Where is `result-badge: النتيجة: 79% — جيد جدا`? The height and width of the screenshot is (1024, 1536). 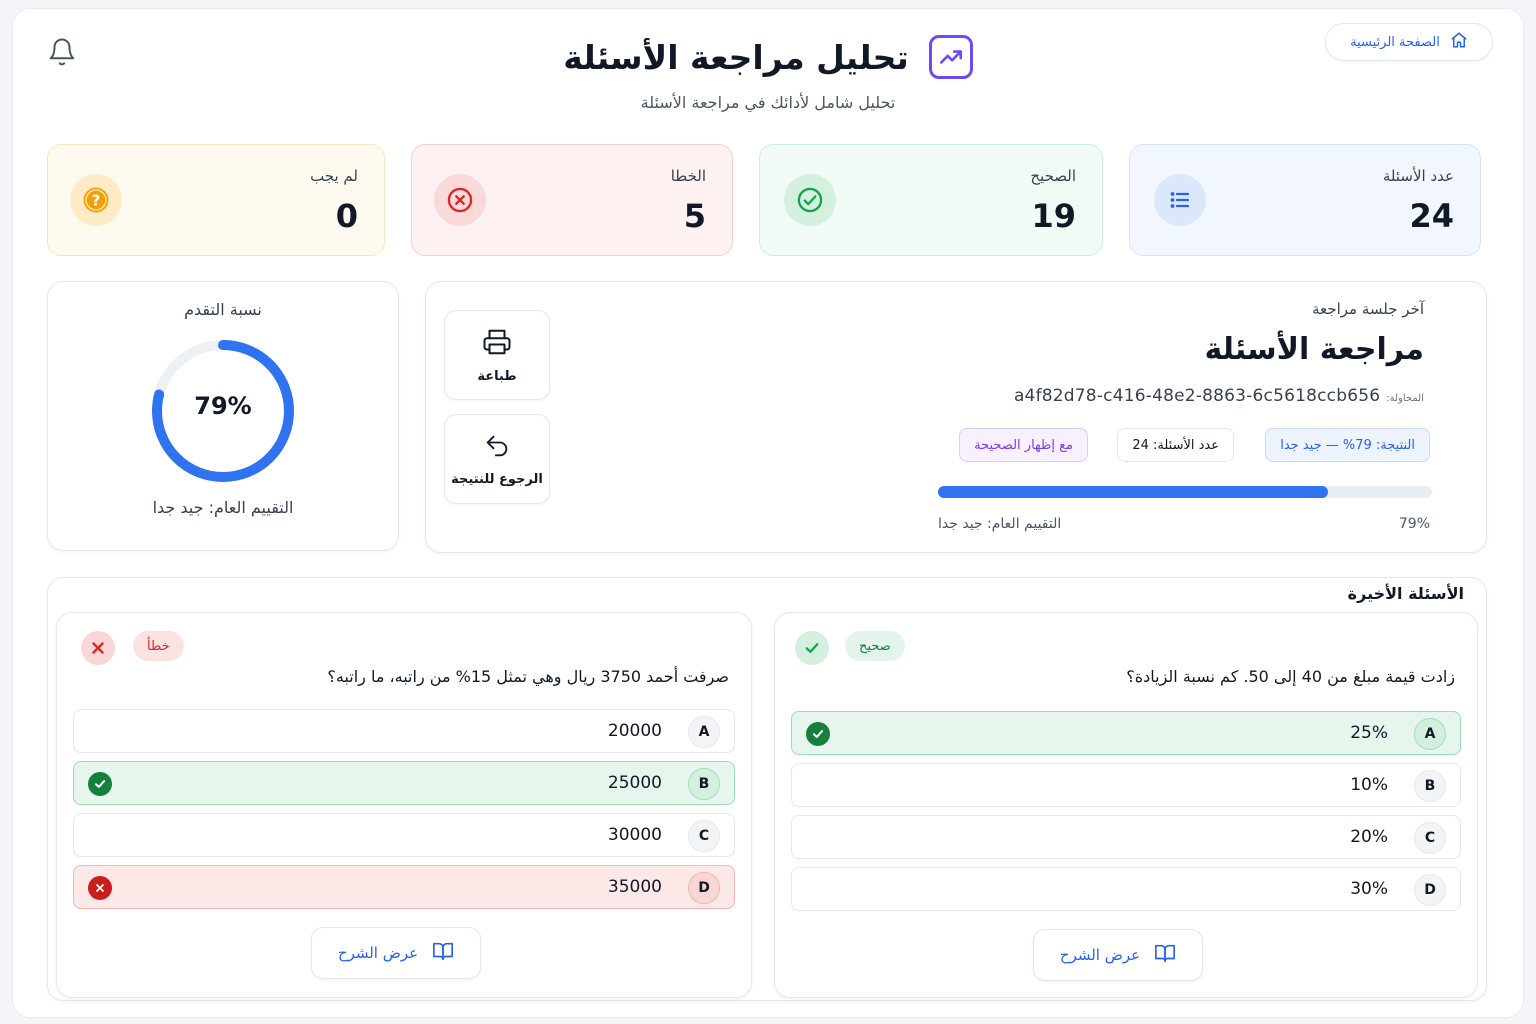 result-badge: النتيجة: 79% — جيد جدا is located at coordinates (1347, 445).